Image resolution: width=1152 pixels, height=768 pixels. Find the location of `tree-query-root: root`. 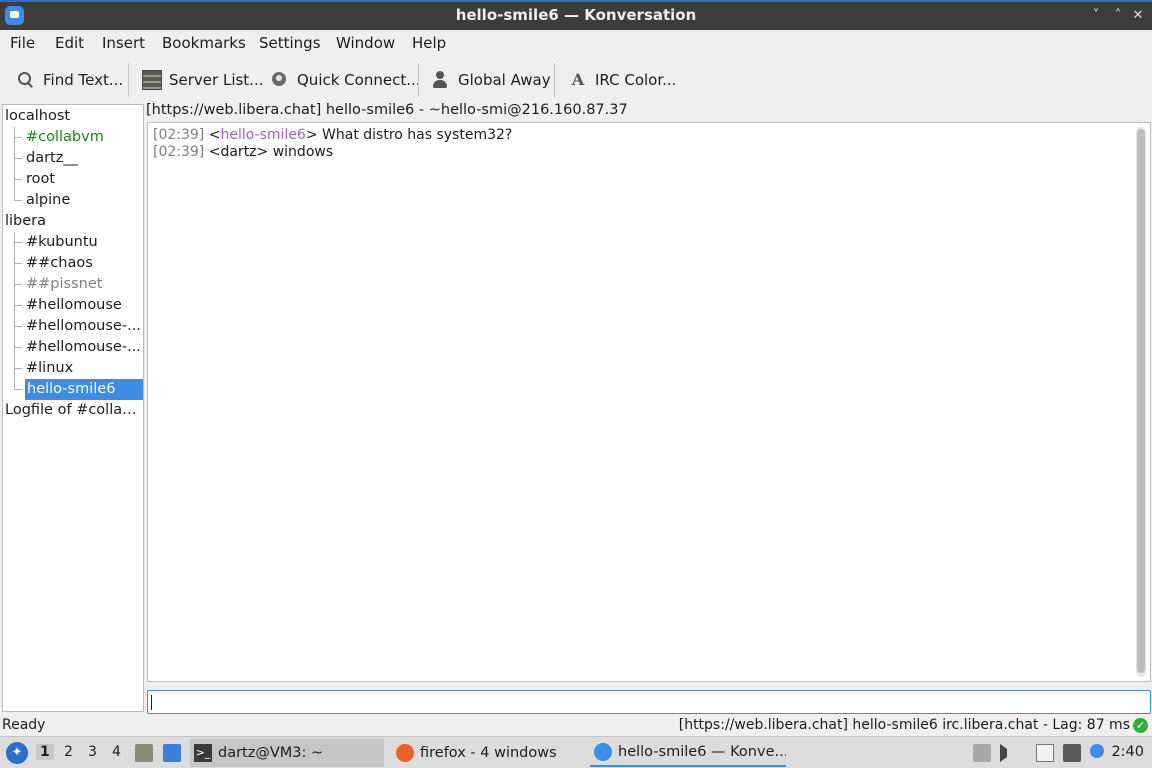

tree-query-root: root is located at coordinates (83, 179).